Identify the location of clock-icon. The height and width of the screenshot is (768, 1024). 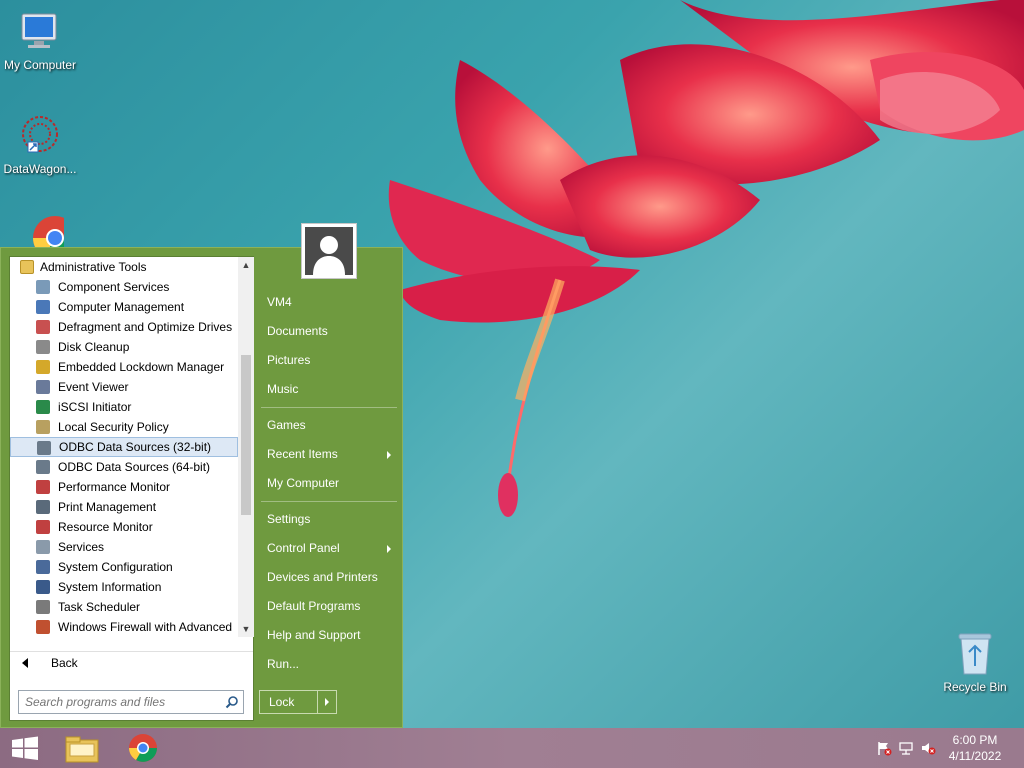
(43, 607).